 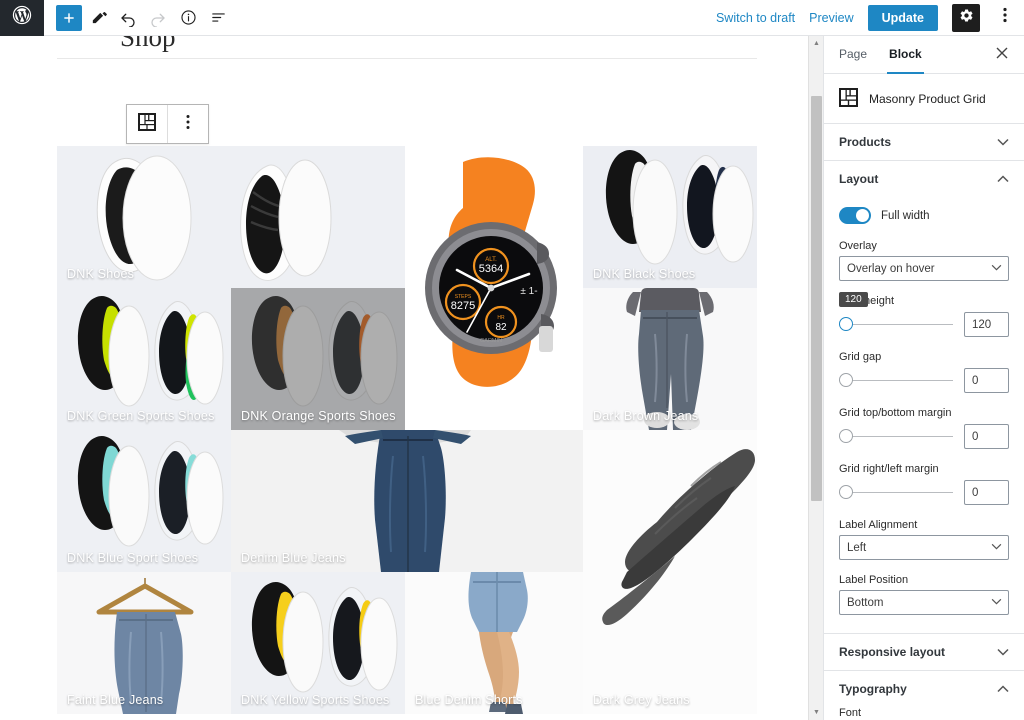 I want to click on product-tile: DNK Black Shoes, so click(x=670, y=217).